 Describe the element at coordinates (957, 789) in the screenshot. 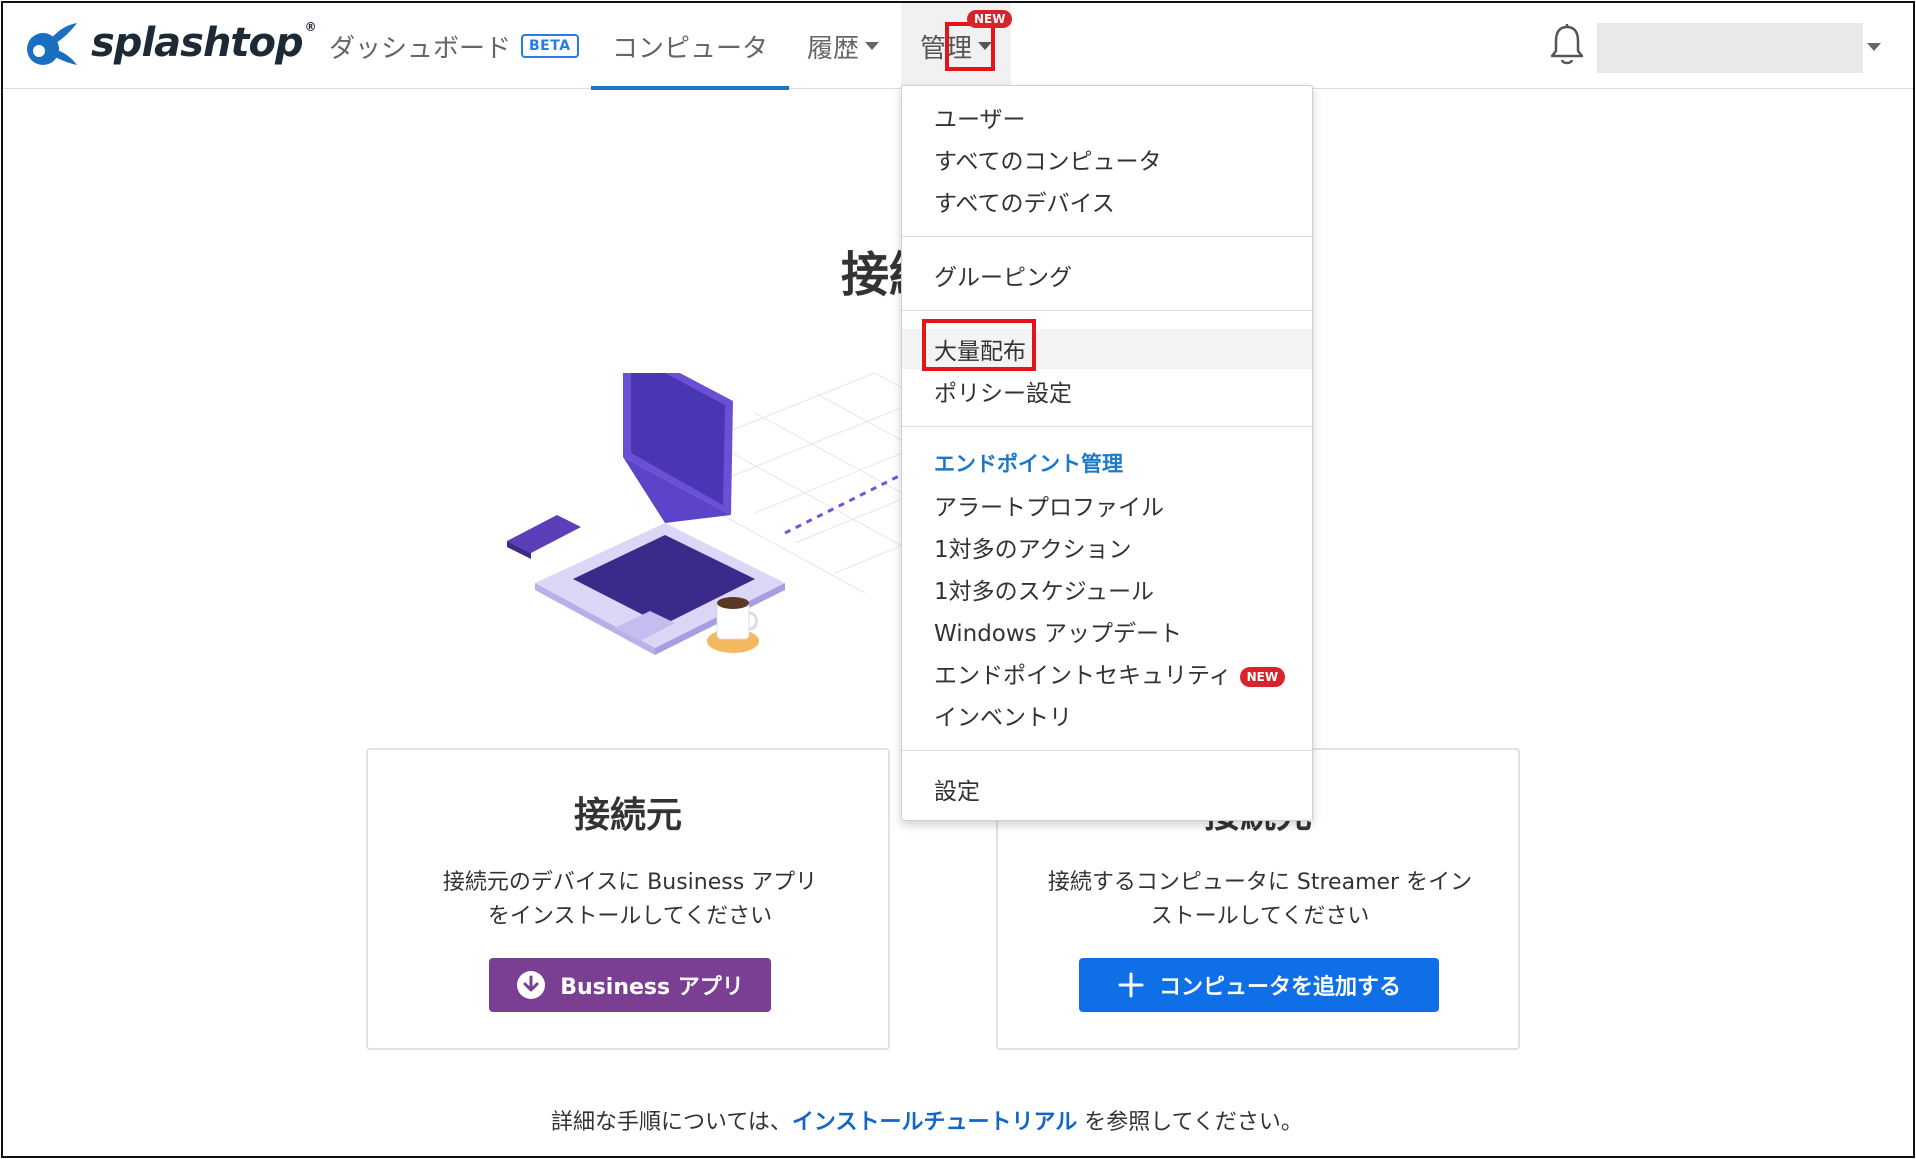

I see `menu-item-settings: 設定` at that location.